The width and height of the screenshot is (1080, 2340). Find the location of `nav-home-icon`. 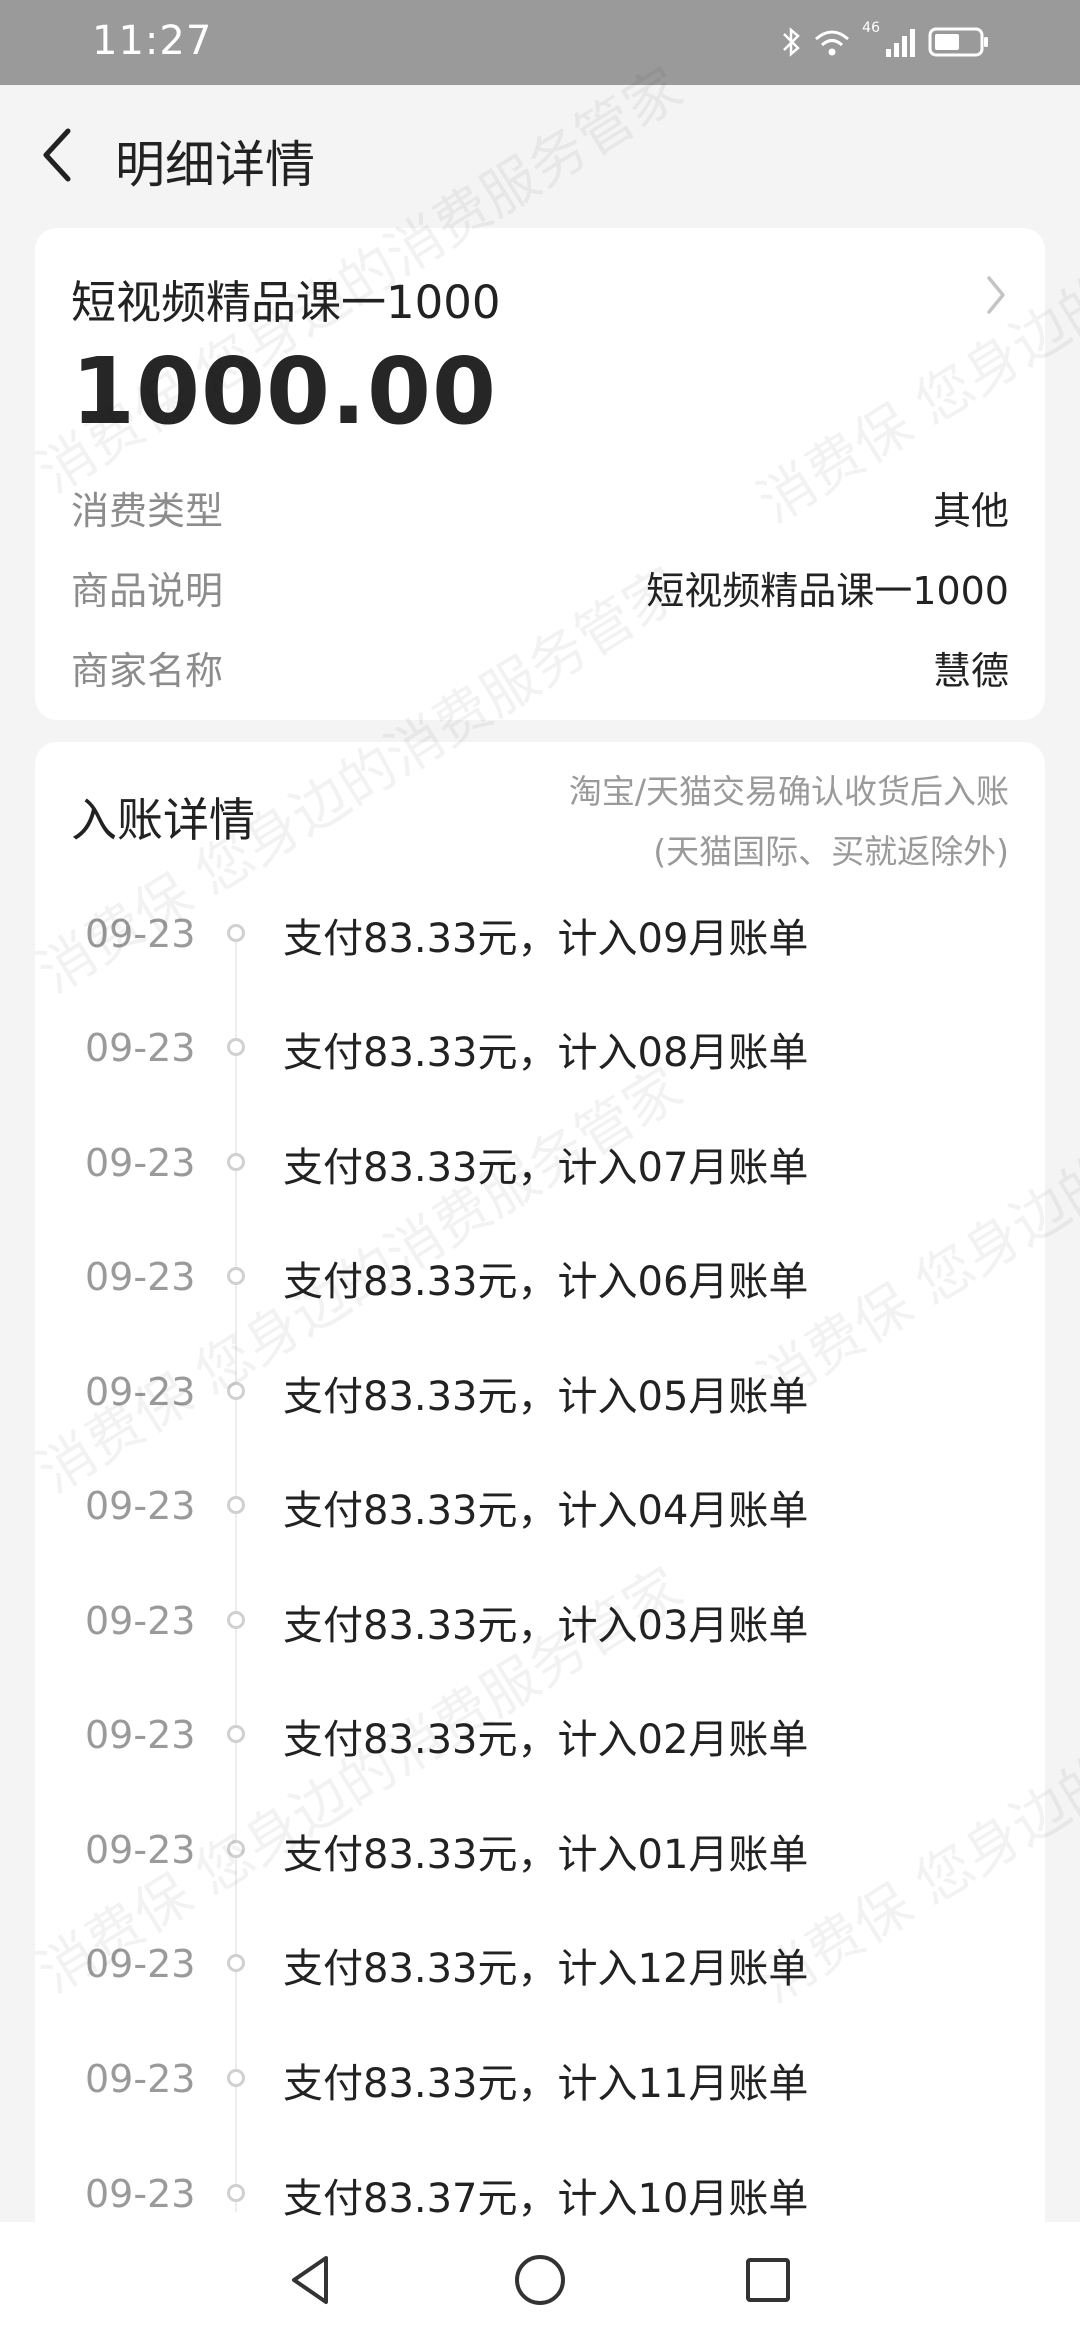

nav-home-icon is located at coordinates (540, 2280).